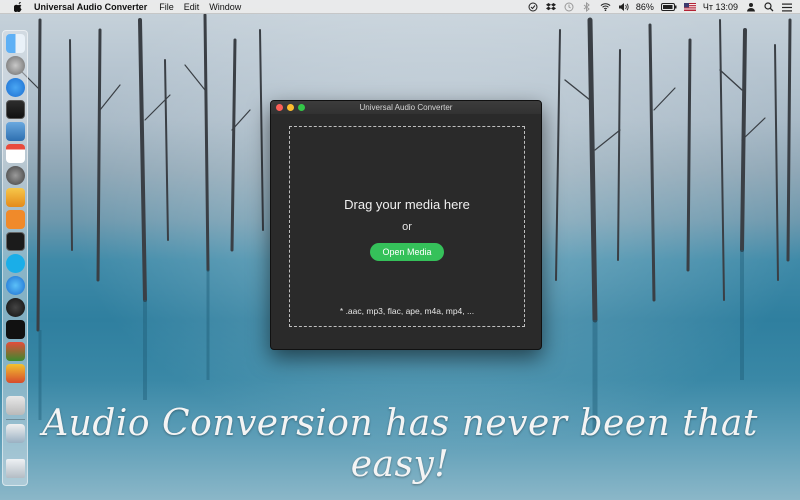 The height and width of the screenshot is (500, 800). What do you see at coordinates (15, 109) in the screenshot?
I see `mission-control-icon` at bounding box center [15, 109].